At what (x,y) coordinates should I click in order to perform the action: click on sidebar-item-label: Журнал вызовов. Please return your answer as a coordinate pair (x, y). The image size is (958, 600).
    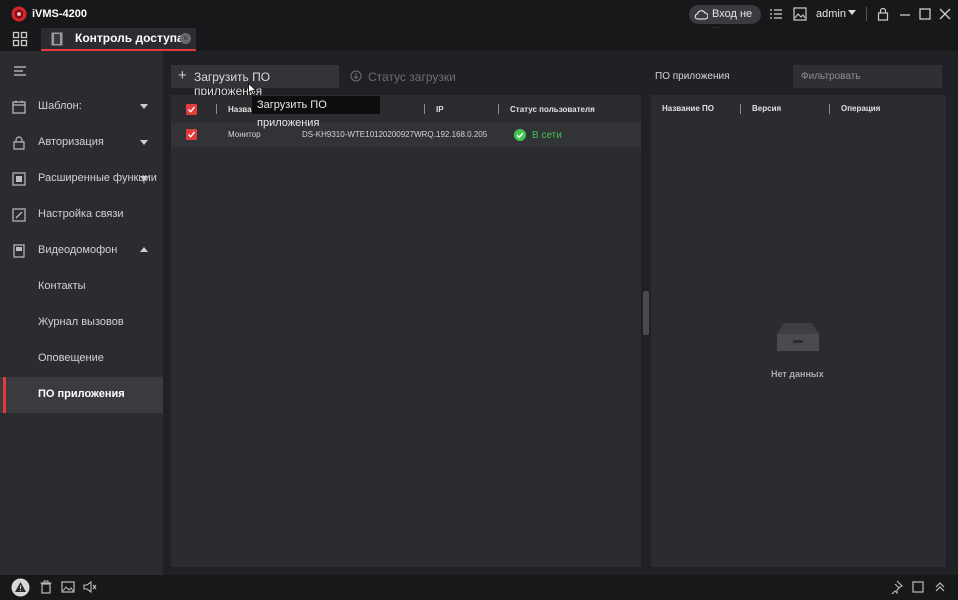
    Looking at the image, I should click on (81, 322).